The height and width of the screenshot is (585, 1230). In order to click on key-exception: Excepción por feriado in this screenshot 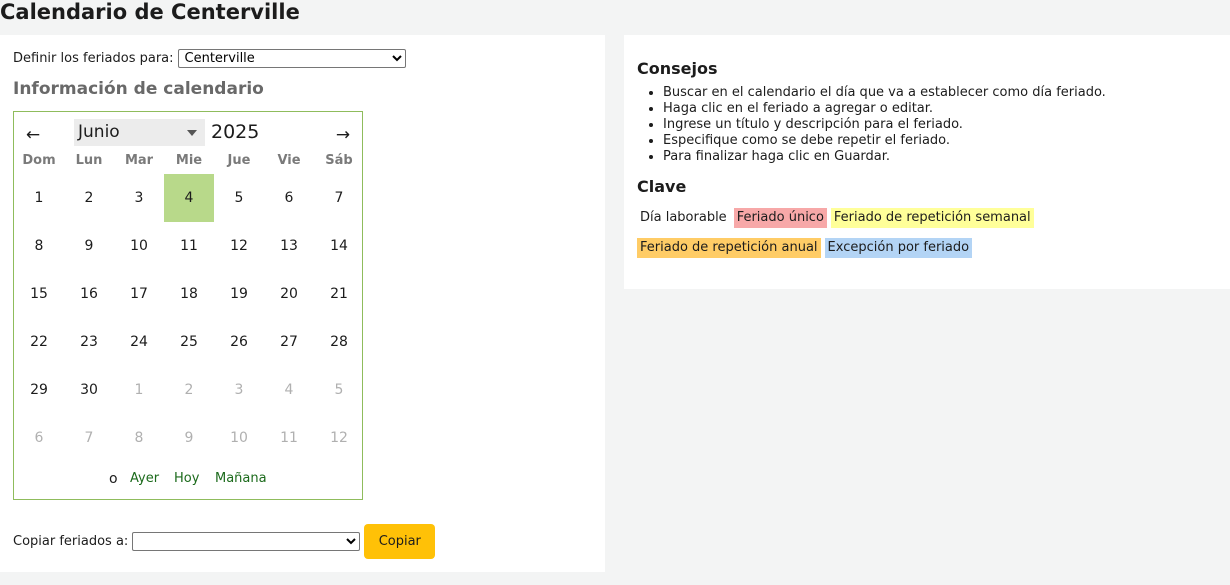, I will do `click(898, 248)`.